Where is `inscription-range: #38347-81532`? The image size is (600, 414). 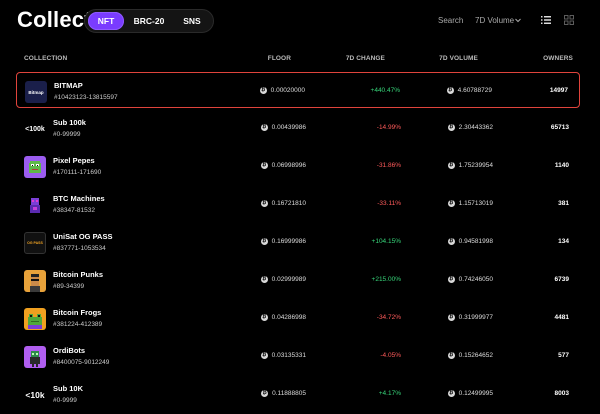
inscription-range: #38347-81532 is located at coordinates (74, 210).